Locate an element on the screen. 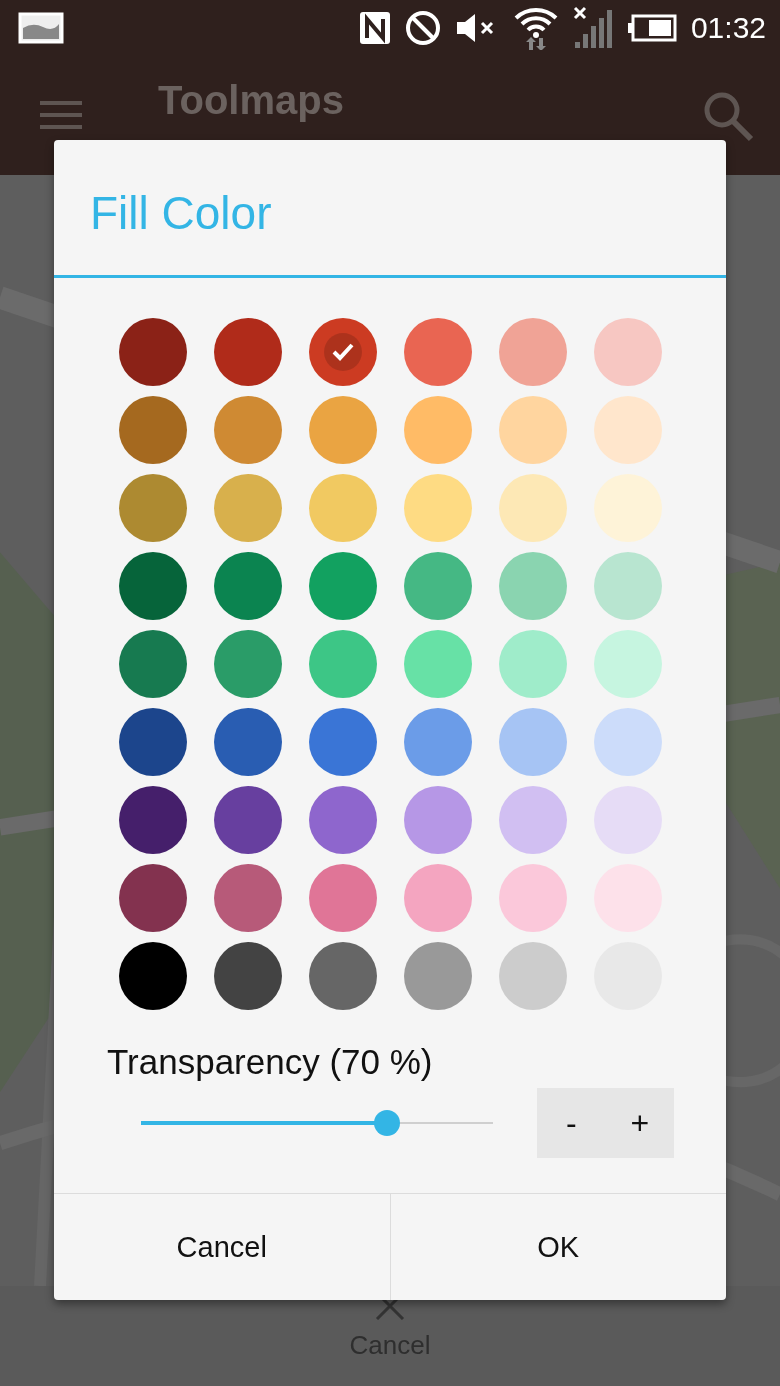 The width and height of the screenshot is (780, 1386). checkmark-icon is located at coordinates (343, 352).